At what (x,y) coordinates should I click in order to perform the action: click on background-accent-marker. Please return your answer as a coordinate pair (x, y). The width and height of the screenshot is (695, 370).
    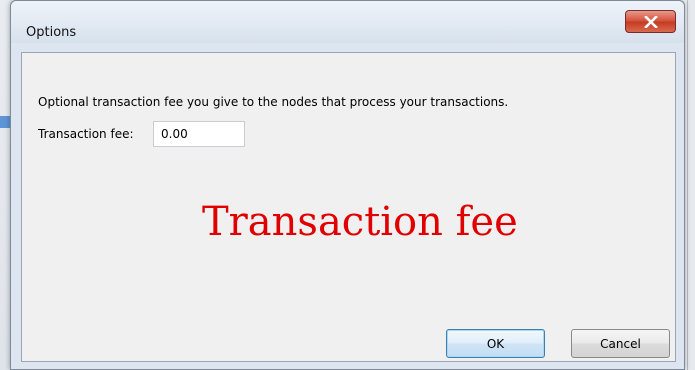
    Looking at the image, I should click on (5, 122).